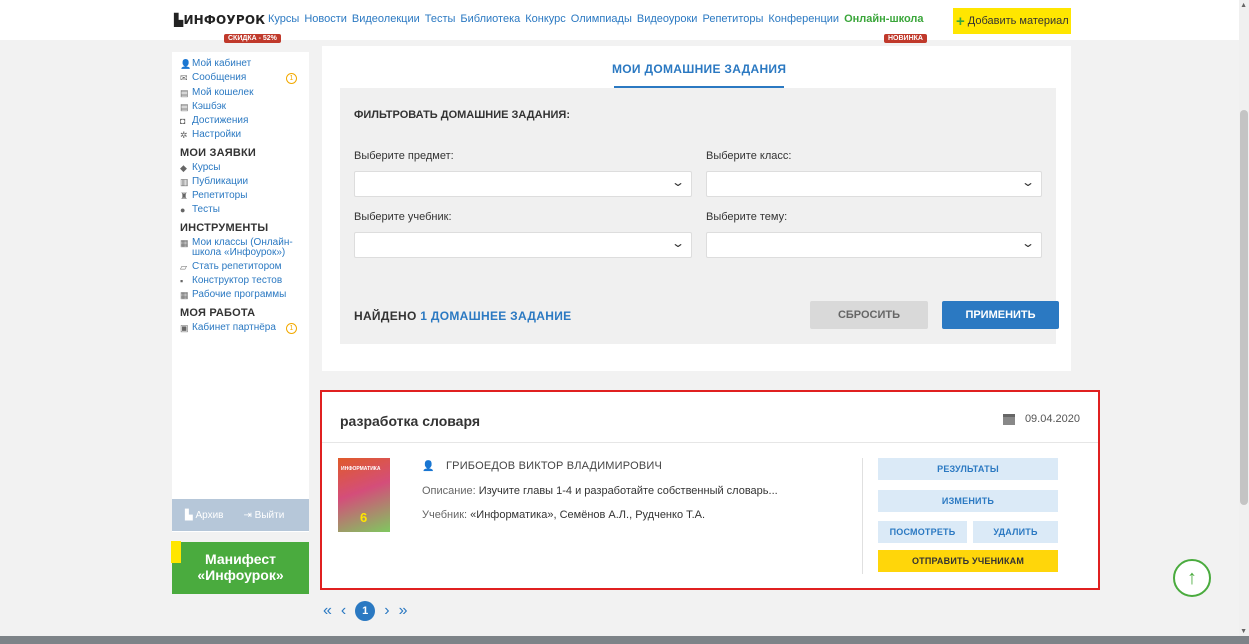 The width and height of the screenshot is (1249, 644). I want to click on sidebar-item-become-tutor: ▱ Стать репетитором, so click(240, 267).